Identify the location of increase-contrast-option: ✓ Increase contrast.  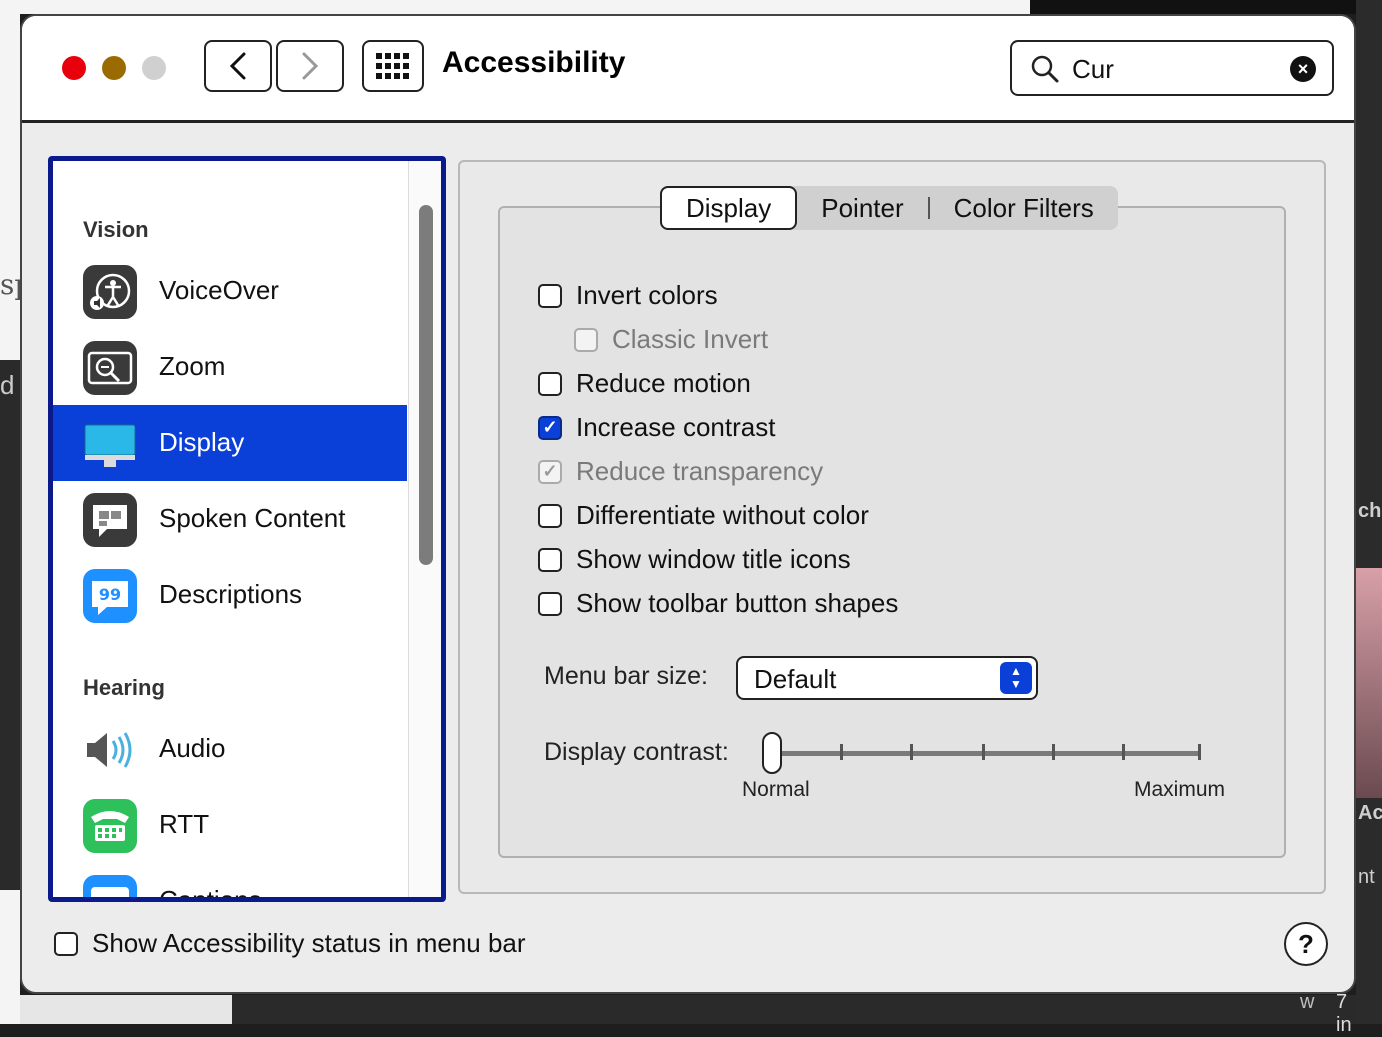
(656, 427).